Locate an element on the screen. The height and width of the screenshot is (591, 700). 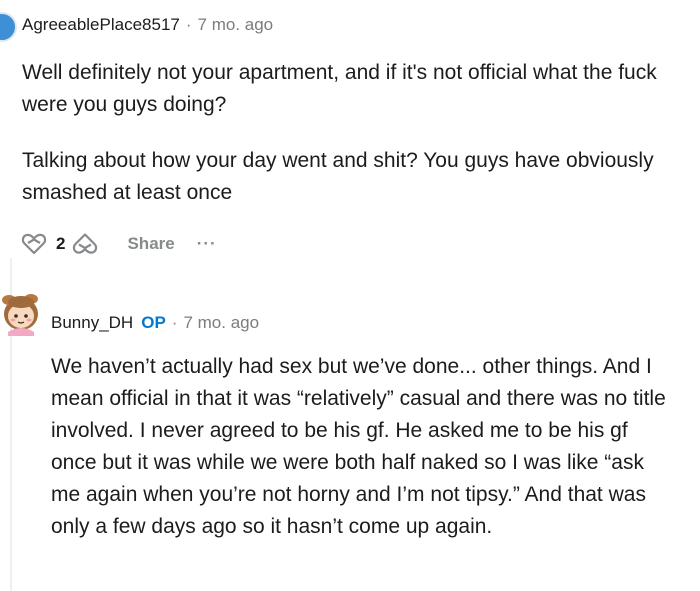
comment-meta: Bunny_DH OP · 7 mo. ago is located at coordinates (155, 323).